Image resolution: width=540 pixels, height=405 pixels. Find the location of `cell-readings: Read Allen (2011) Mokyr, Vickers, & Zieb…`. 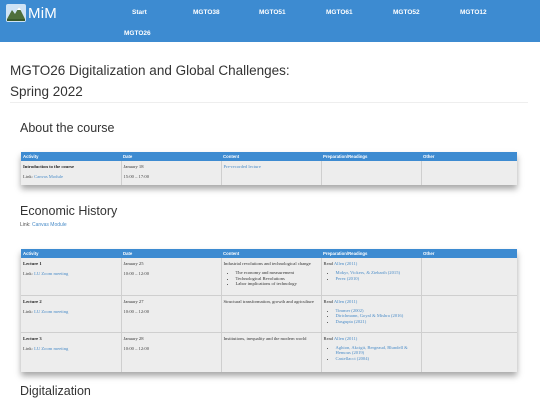

cell-readings: Read Allen (2011) Mokyr, Vickers, & Zieb… is located at coordinates (371, 276).